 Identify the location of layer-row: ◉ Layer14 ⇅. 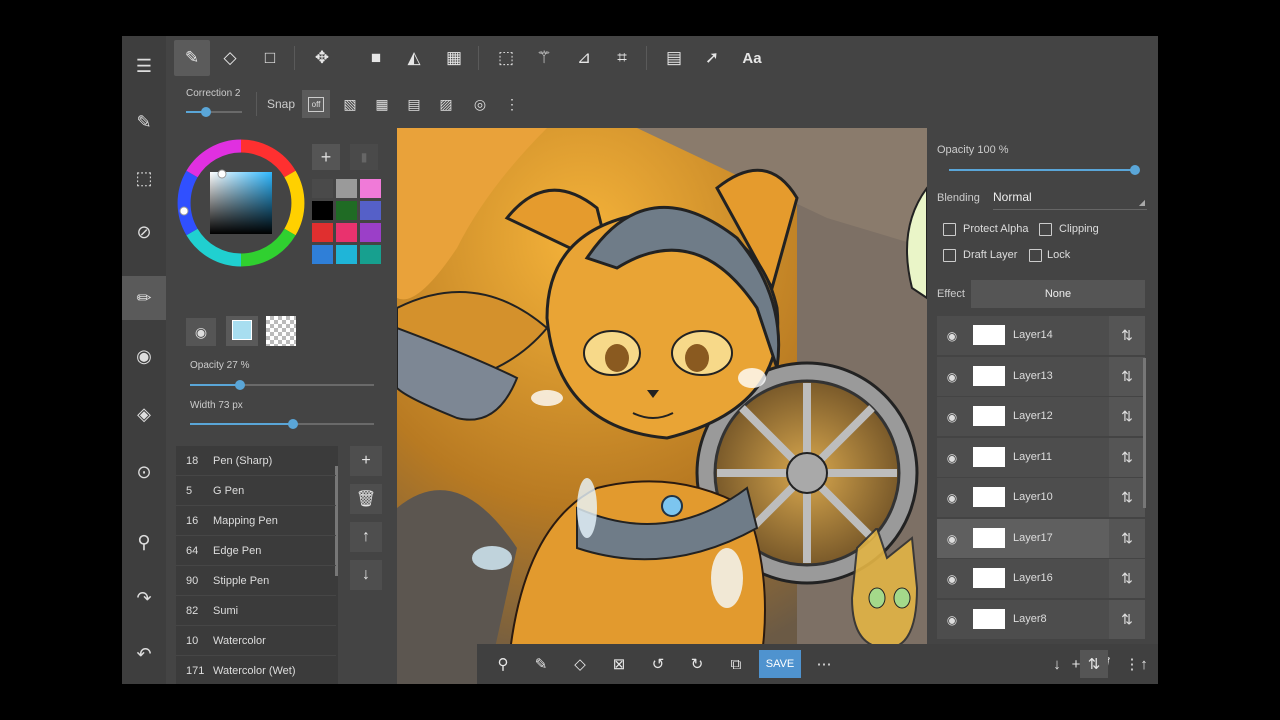
(1041, 335).